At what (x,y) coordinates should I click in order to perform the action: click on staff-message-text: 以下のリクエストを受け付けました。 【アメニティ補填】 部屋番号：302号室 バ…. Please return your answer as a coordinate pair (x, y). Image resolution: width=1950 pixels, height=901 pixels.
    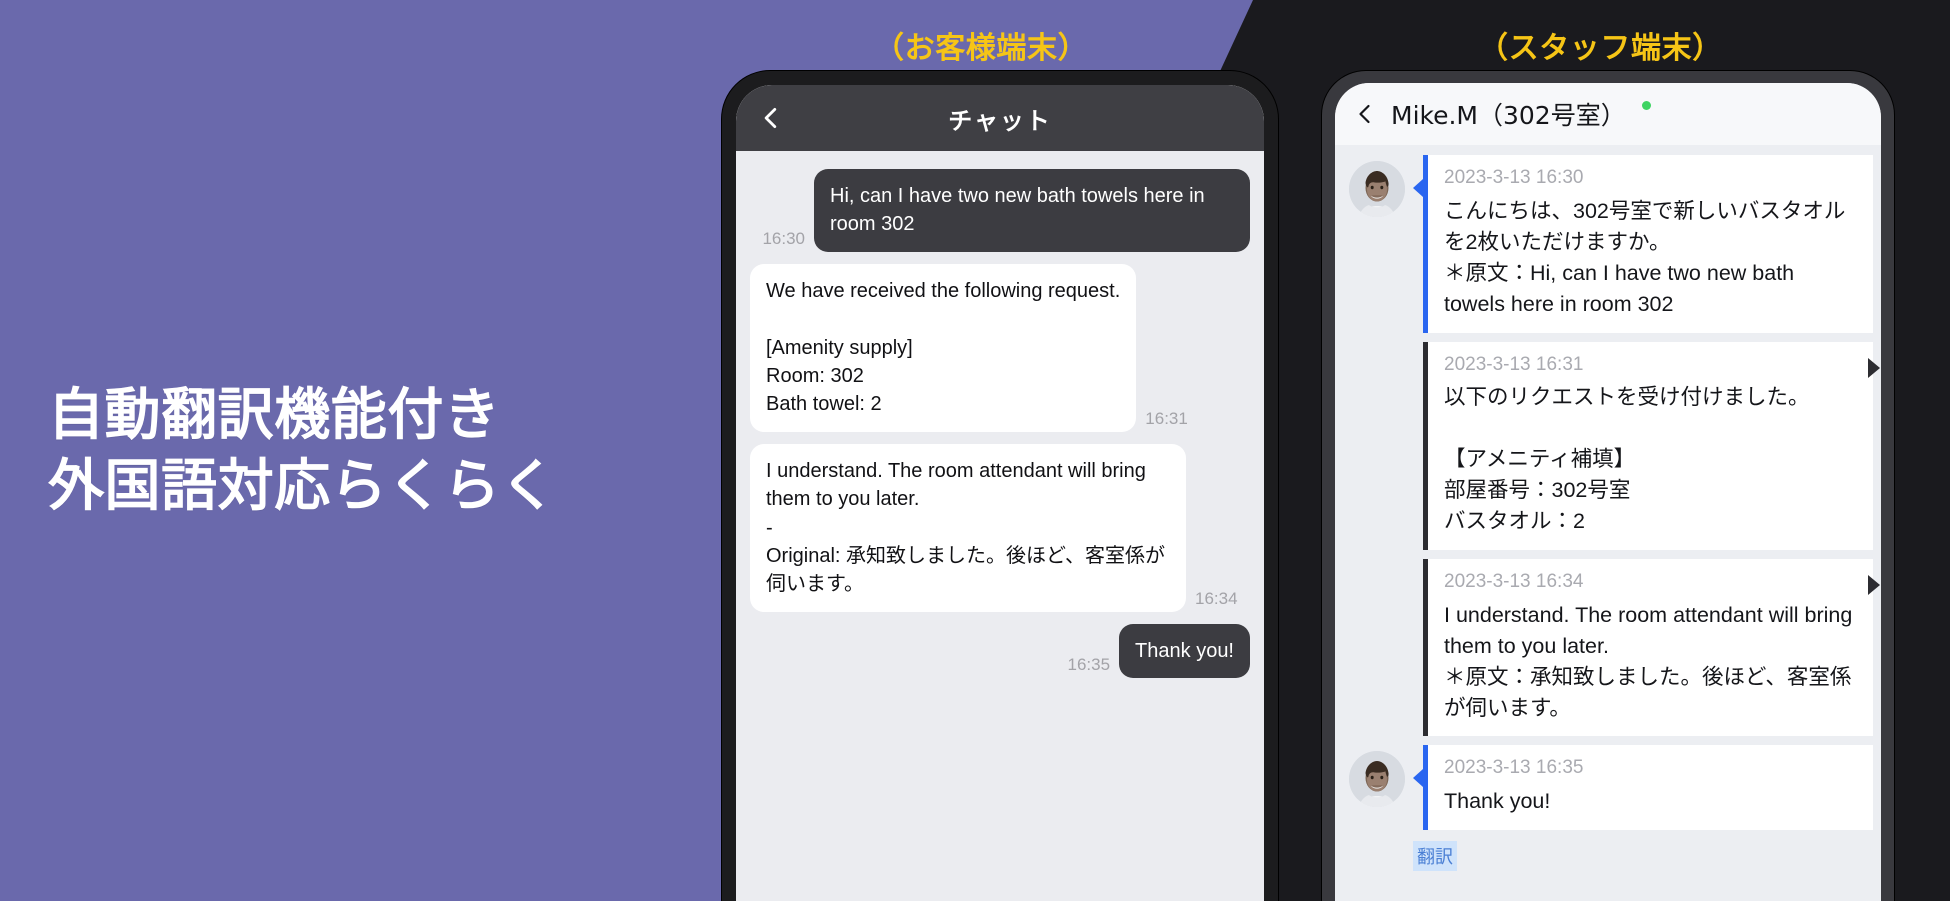
    Looking at the image, I should click on (1627, 459).